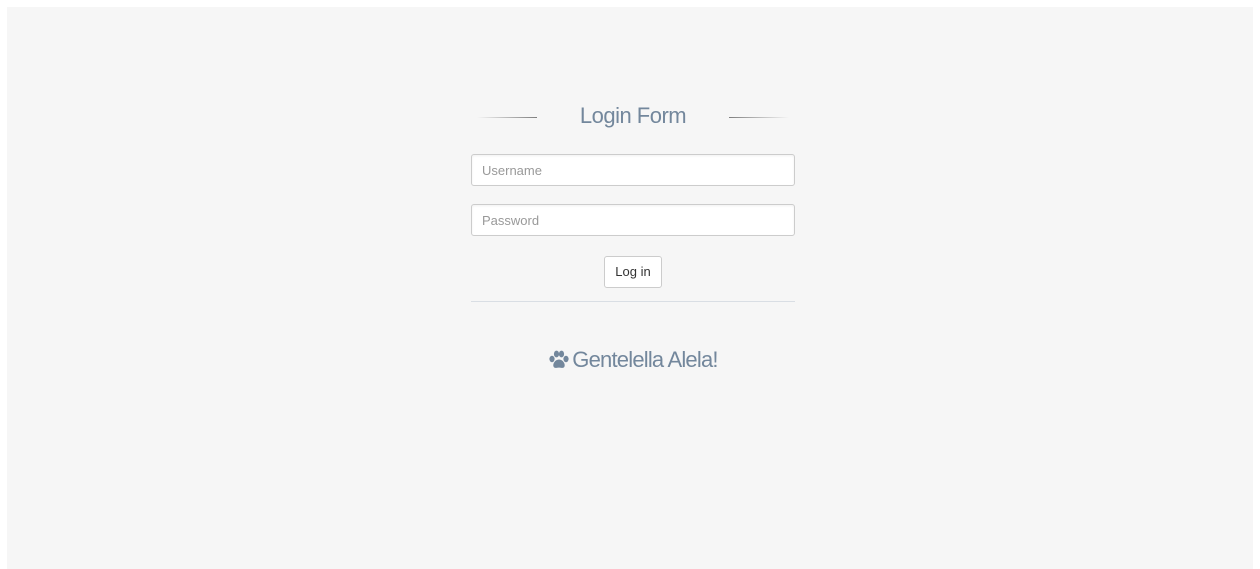  Describe the element at coordinates (633, 301) in the screenshot. I see `form-separator` at that location.